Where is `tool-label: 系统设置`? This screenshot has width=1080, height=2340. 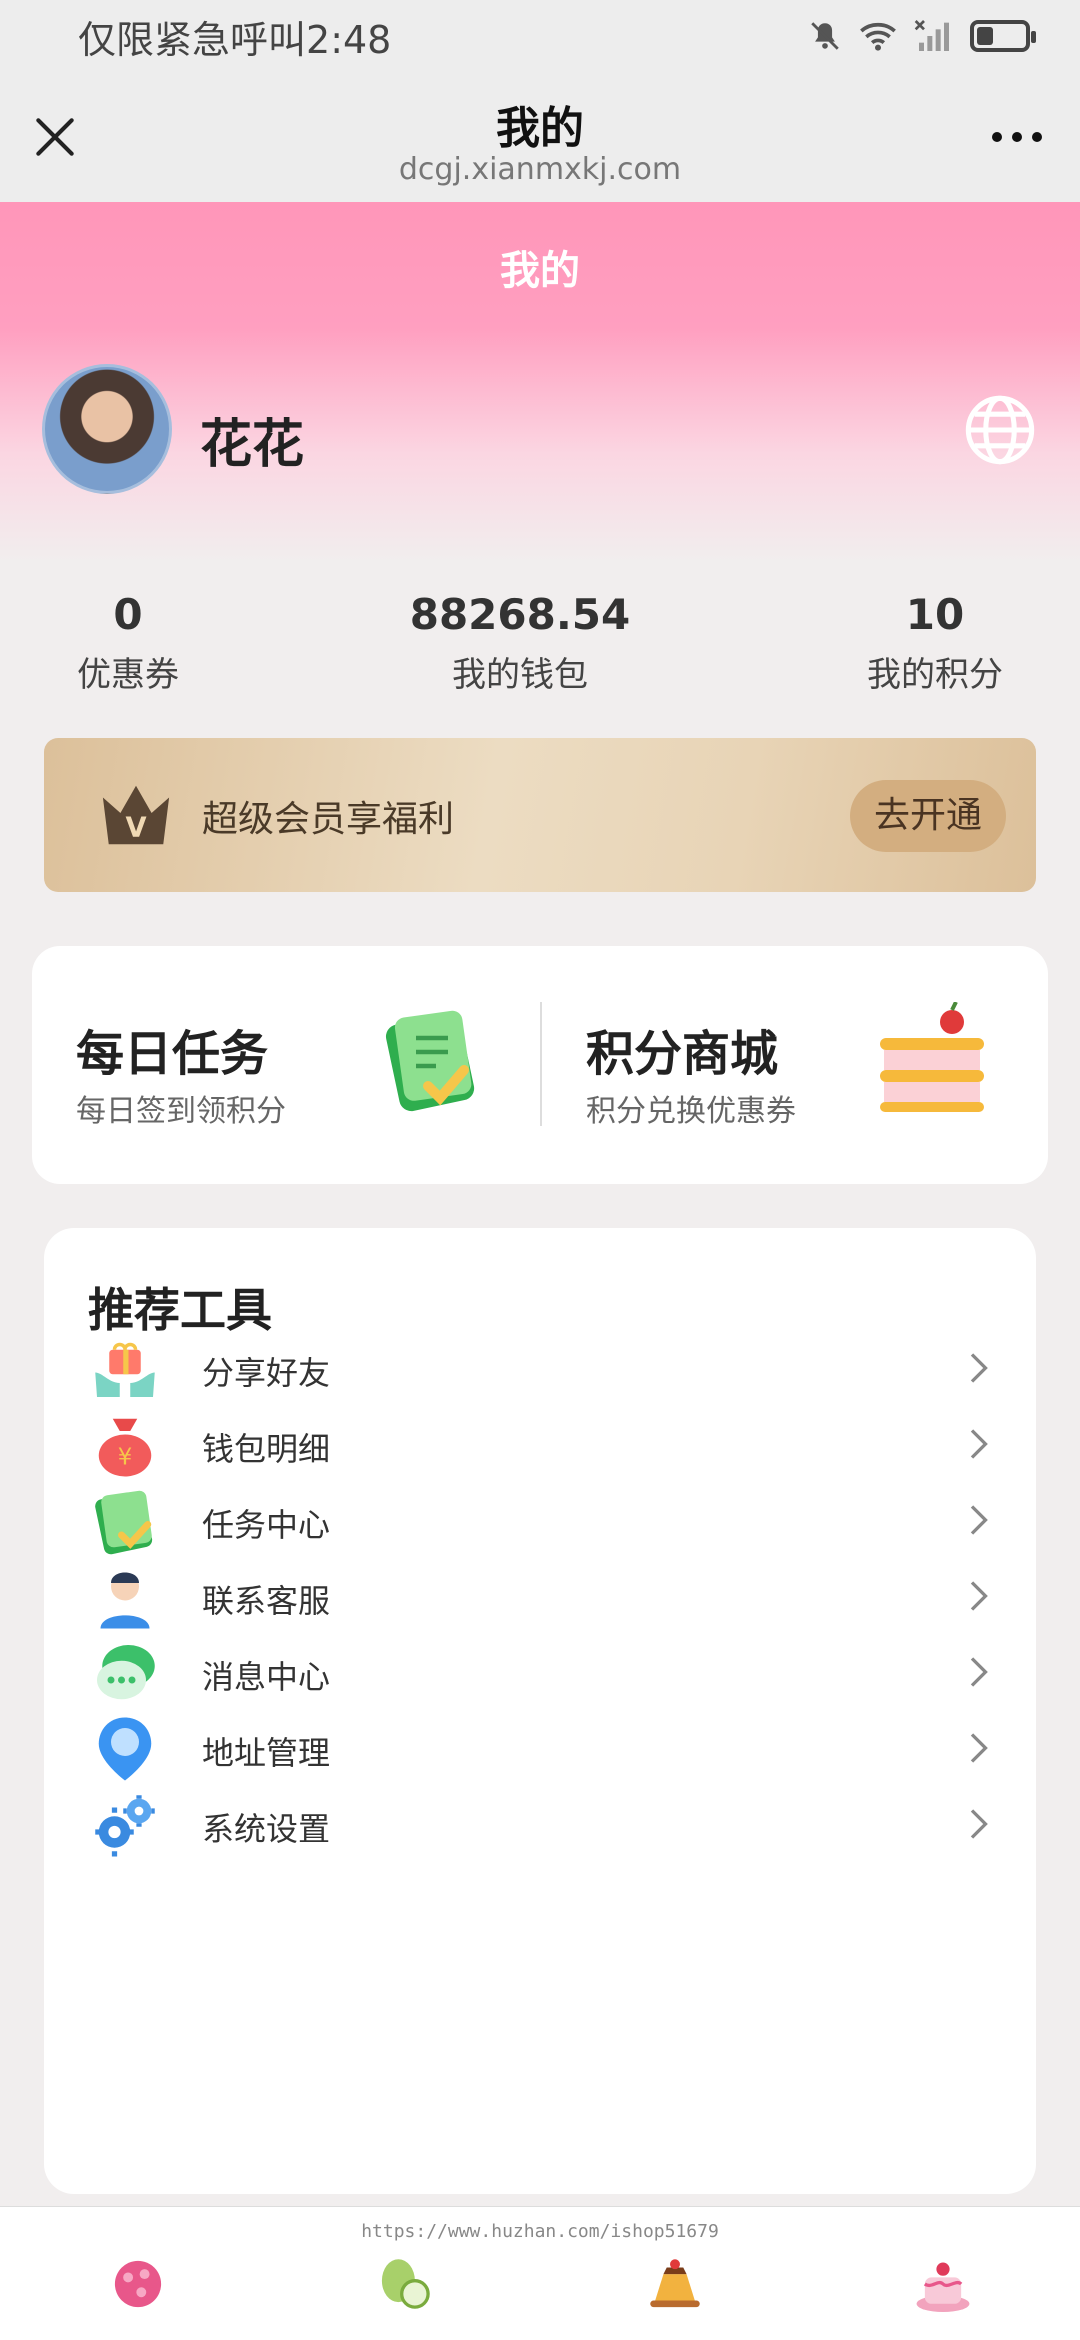 tool-label: 系统设置 is located at coordinates (266, 1829).